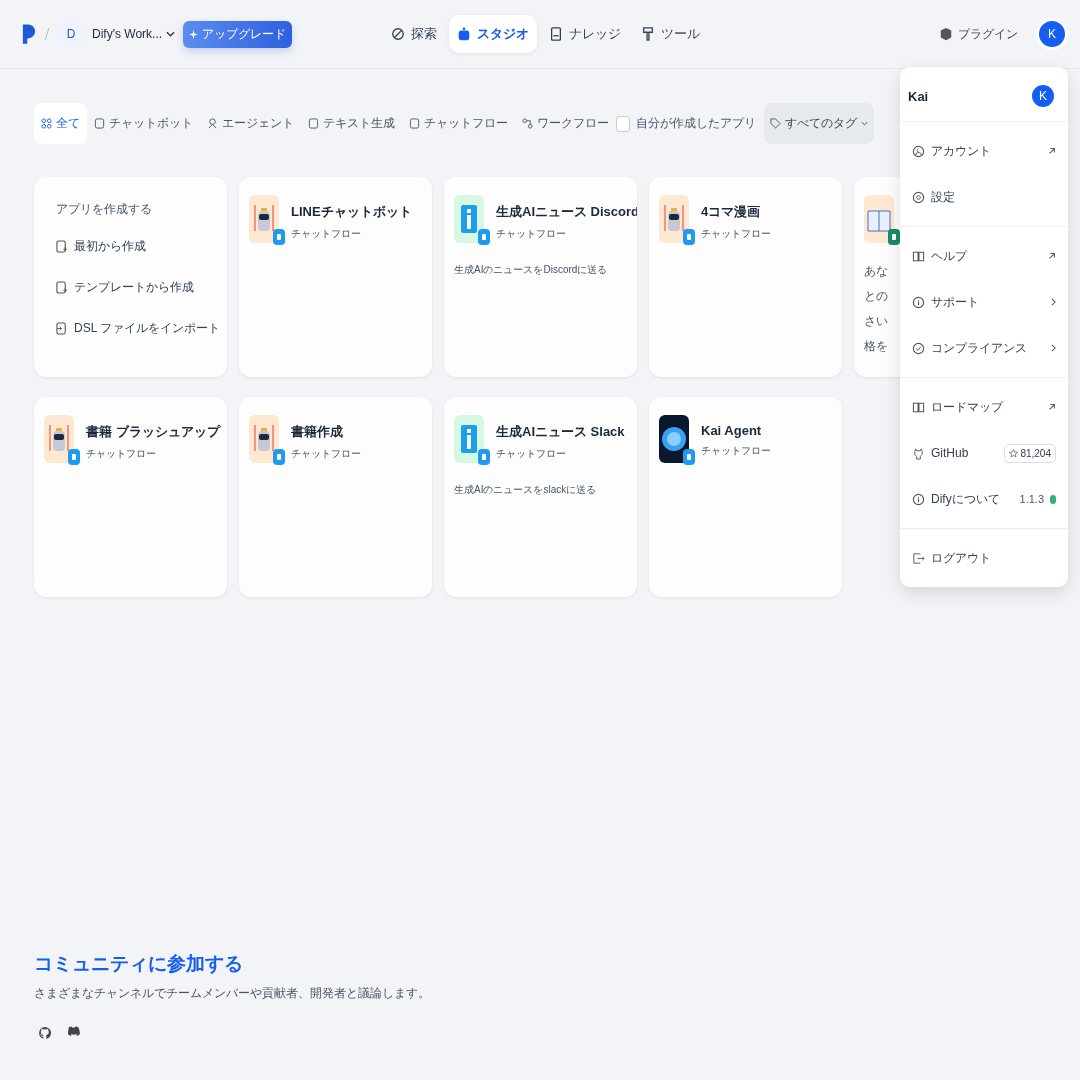 Image resolution: width=1080 pixels, height=1080 pixels. I want to click on create-option: 最初から作成, so click(101, 248).